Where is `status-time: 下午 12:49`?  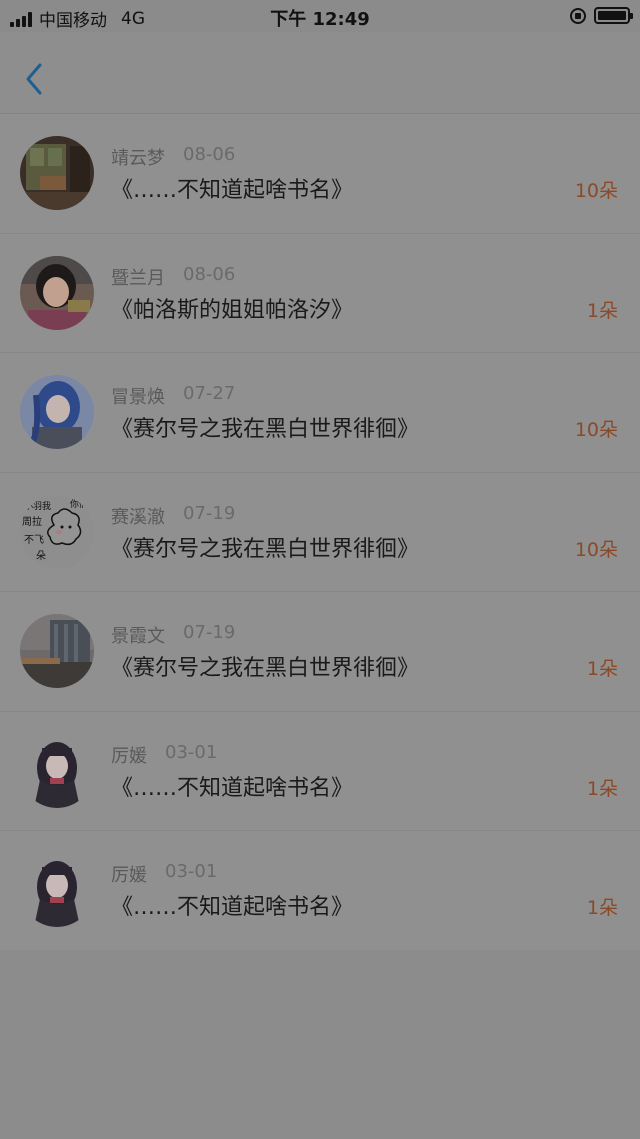
status-time: 下午 12:49 is located at coordinates (320, 19).